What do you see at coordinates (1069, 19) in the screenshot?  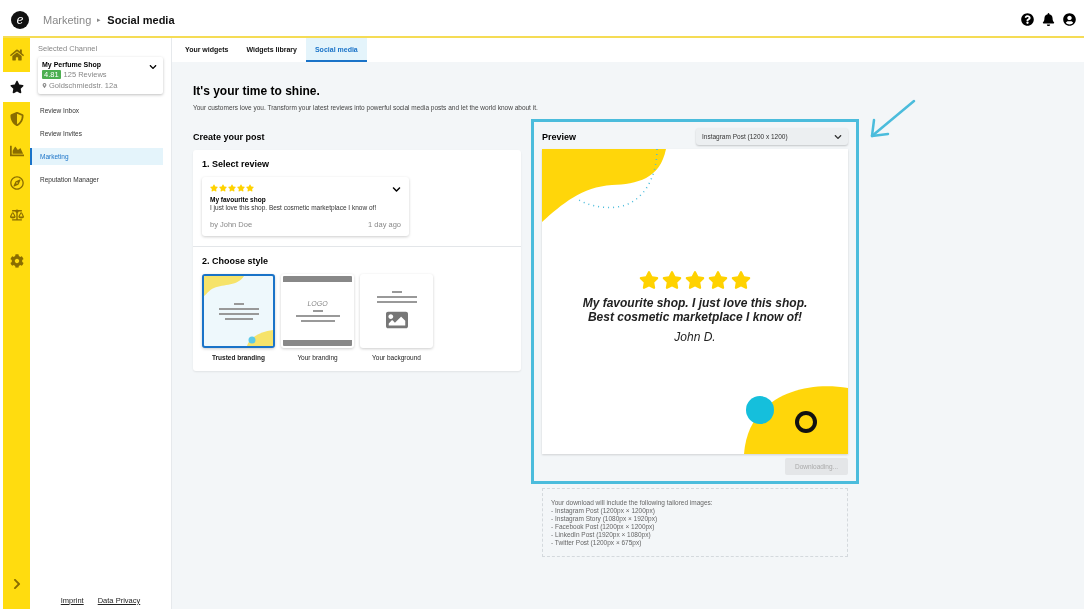 I see `user-icon` at bounding box center [1069, 19].